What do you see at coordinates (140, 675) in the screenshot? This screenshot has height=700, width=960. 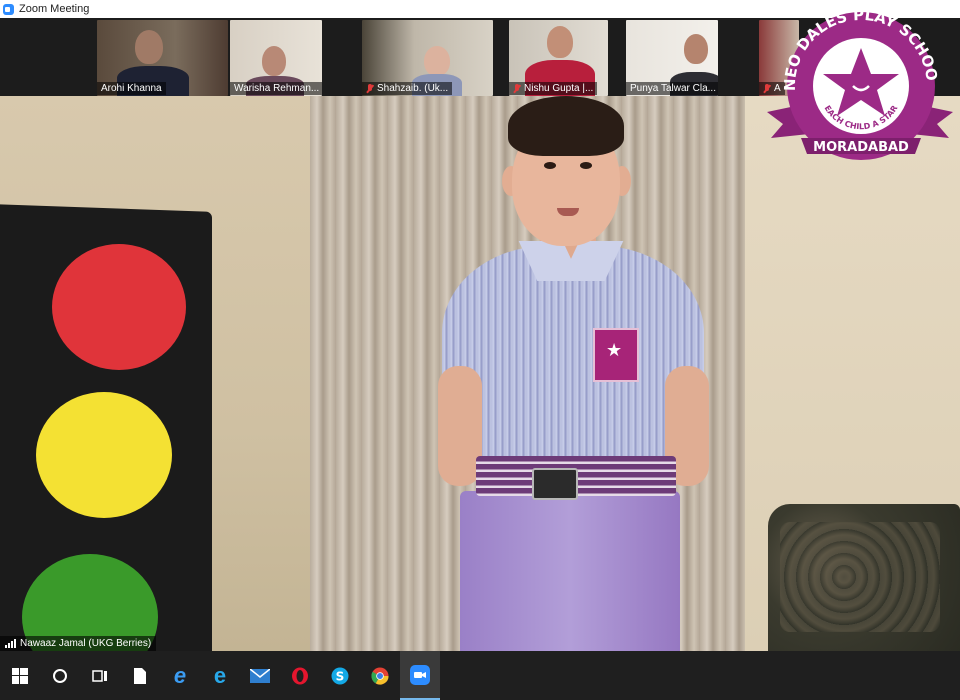 I see `file-icon` at bounding box center [140, 675].